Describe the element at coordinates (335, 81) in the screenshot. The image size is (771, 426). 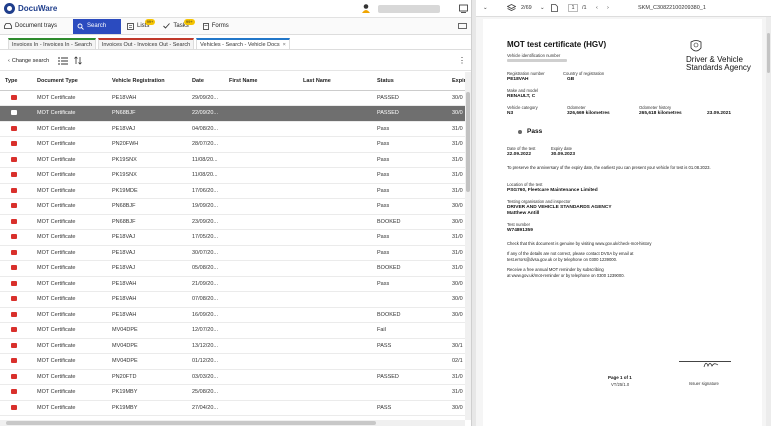
I see `column-header-last-name: Last Name` at that location.